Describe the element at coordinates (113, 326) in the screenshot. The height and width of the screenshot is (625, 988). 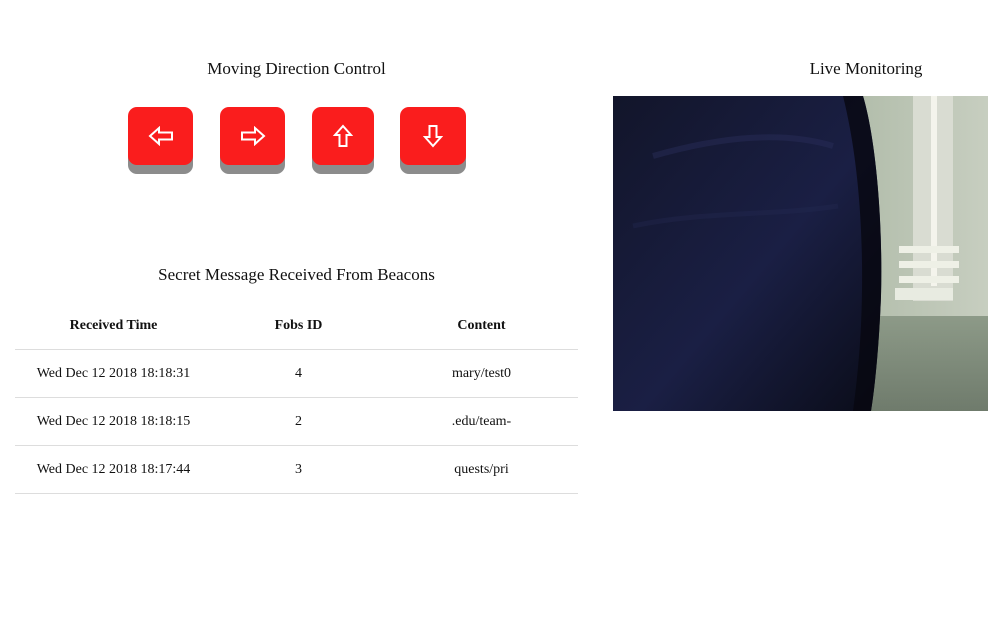
I see `column-header-received-time: Received Time` at that location.